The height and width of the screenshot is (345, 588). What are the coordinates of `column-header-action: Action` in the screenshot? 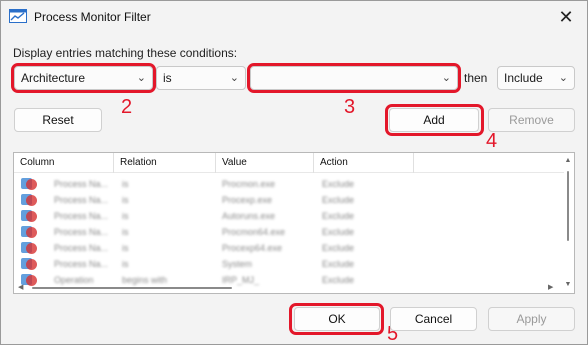 It's located at (364, 163).